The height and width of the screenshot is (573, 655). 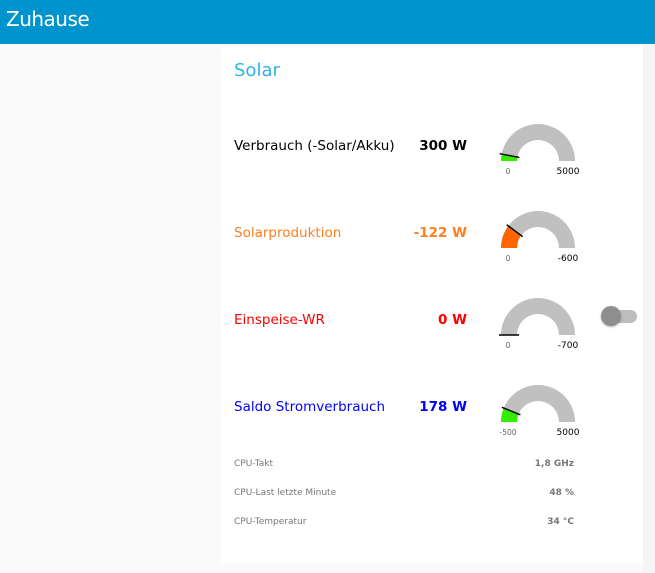 I want to click on row-label: Saldo Stromverbrauch, so click(x=310, y=407).